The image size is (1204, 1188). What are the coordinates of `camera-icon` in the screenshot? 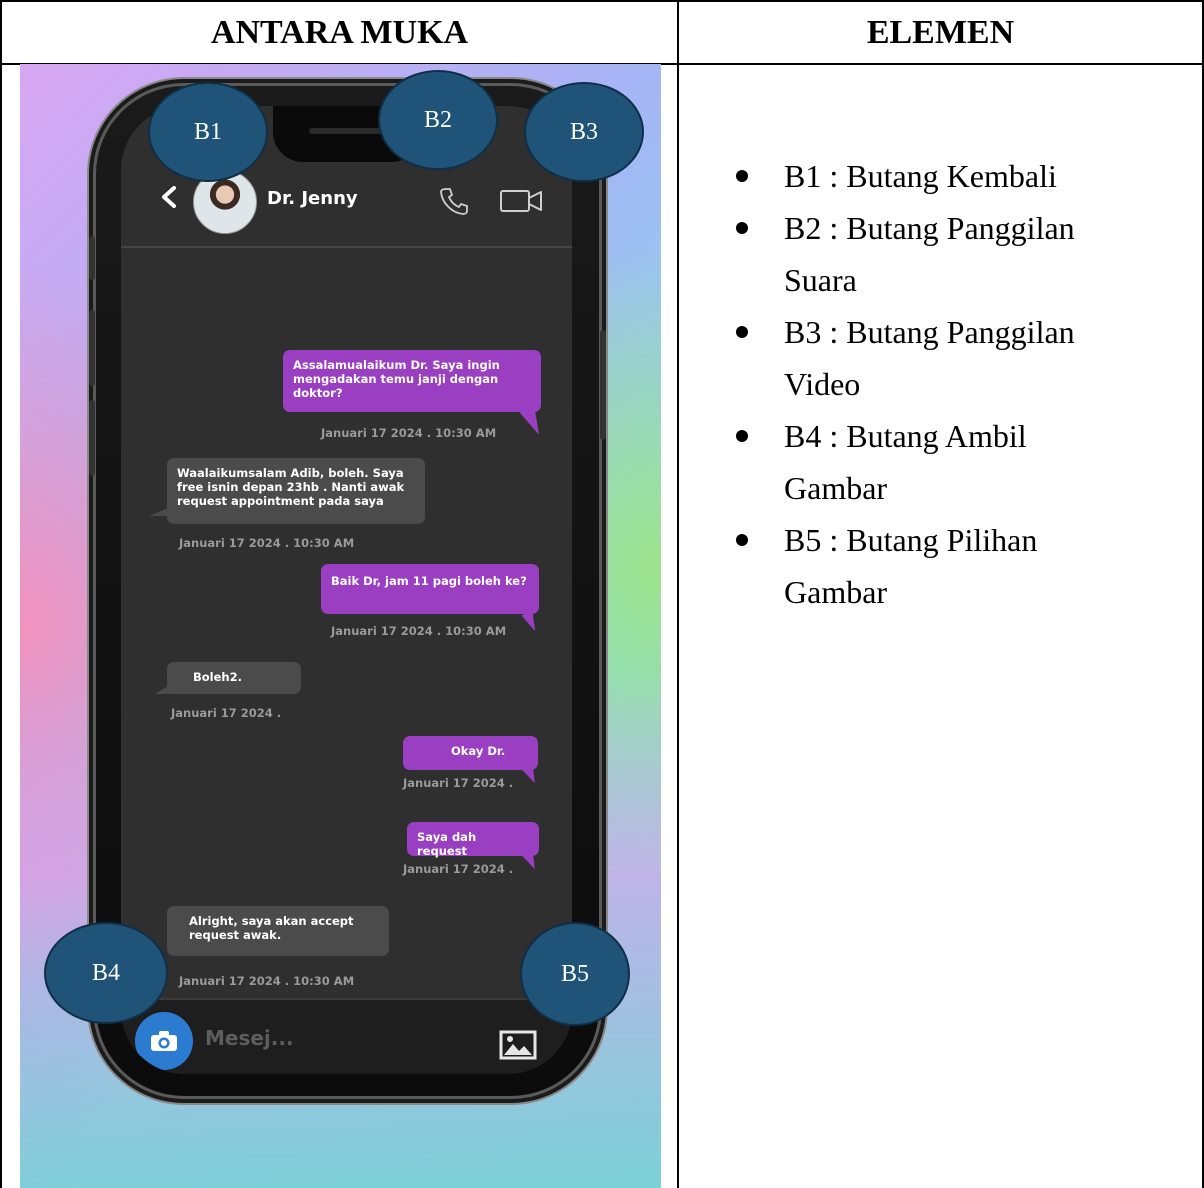 It's located at (164, 1041).